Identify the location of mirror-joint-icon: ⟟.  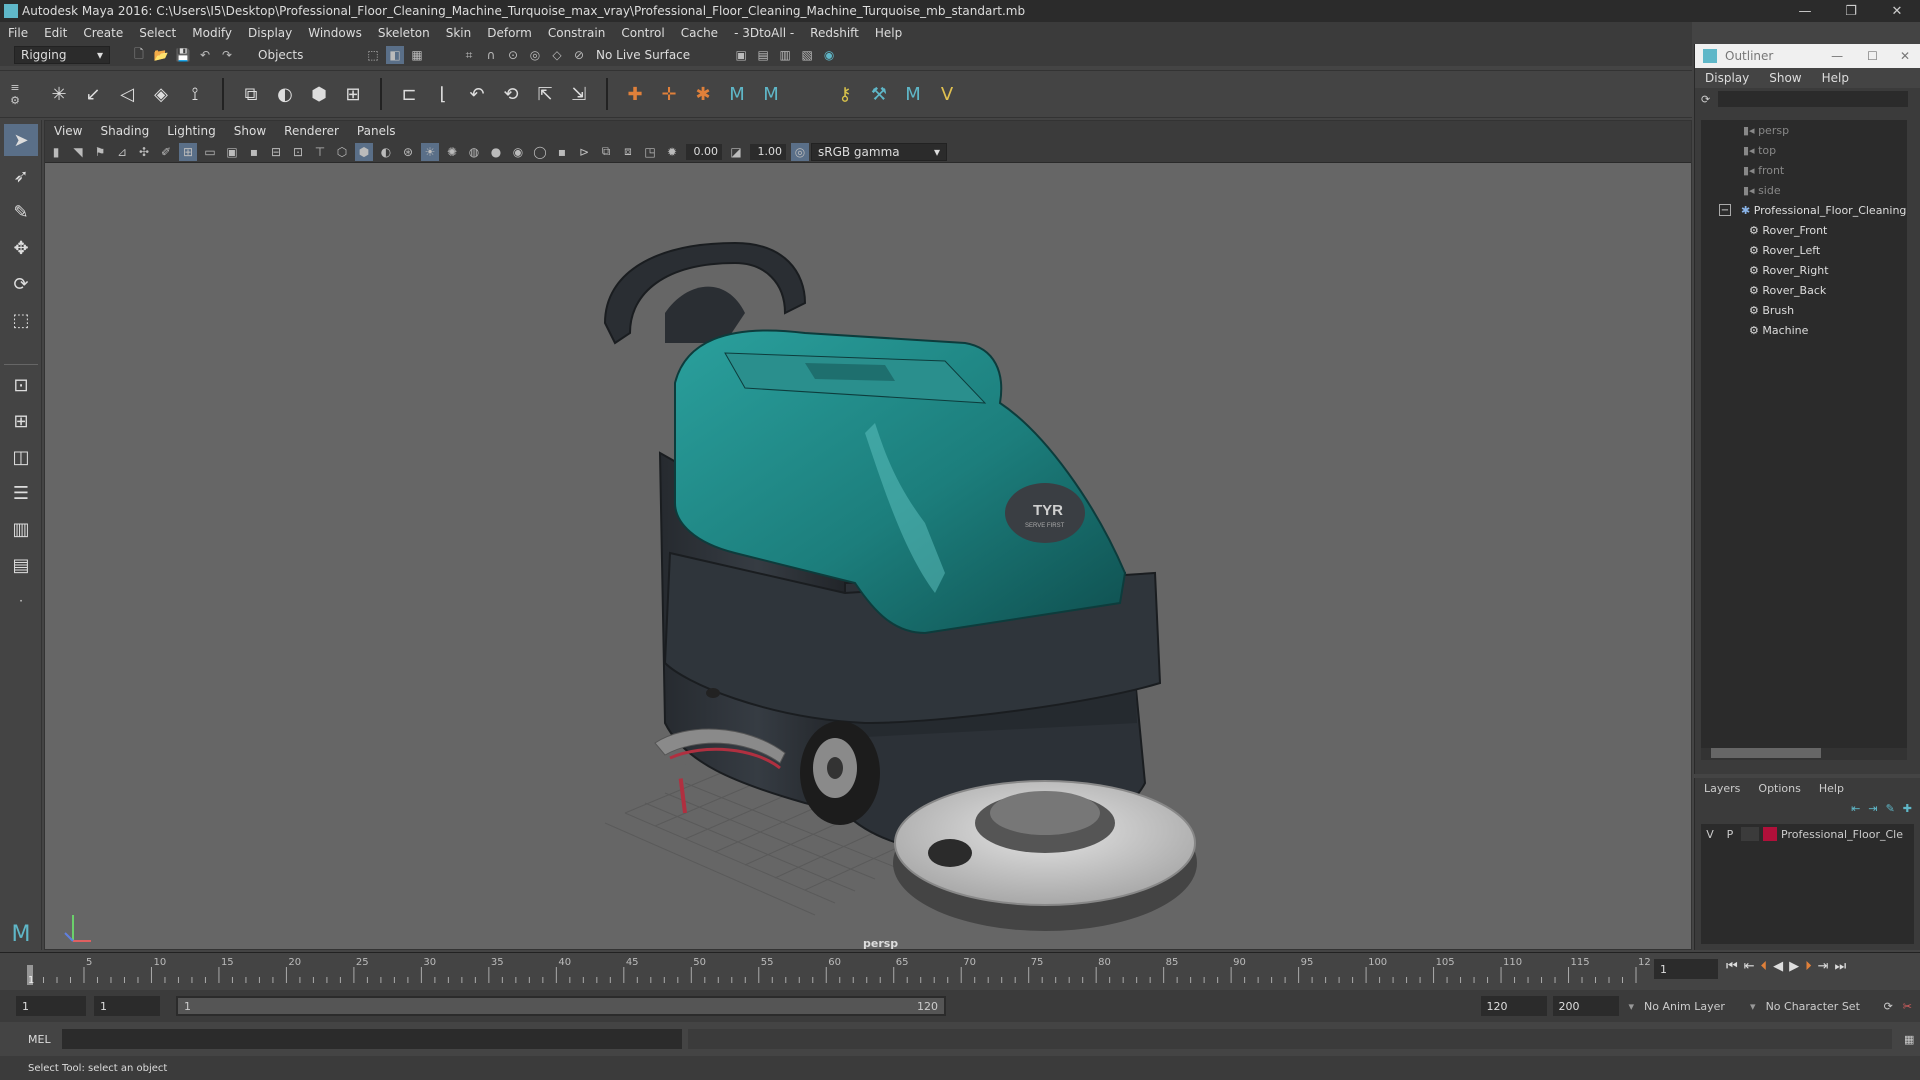
(195, 94).